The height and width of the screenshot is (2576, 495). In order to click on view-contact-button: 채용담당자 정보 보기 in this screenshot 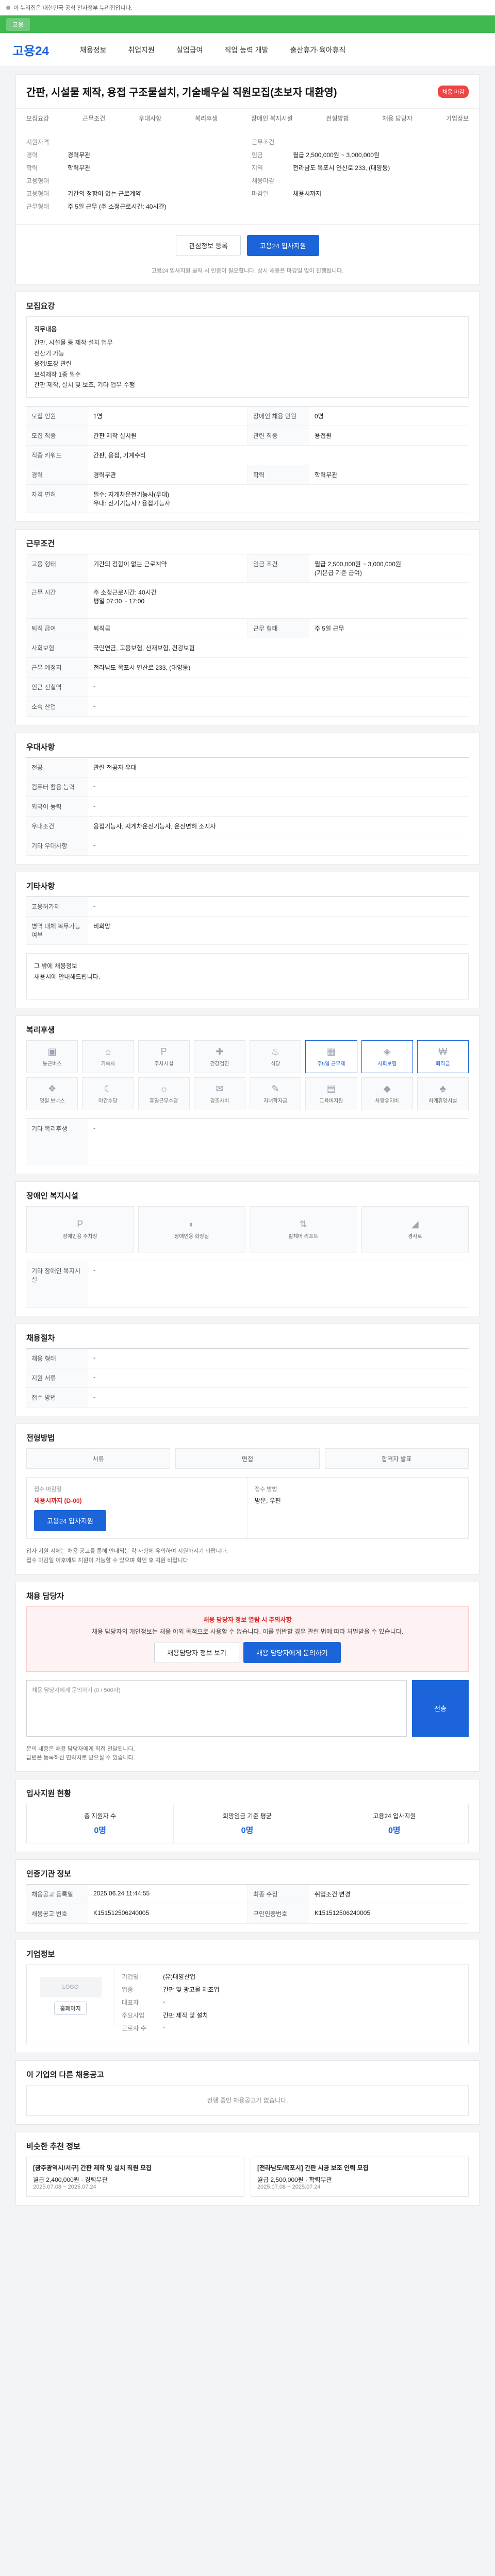, I will do `click(197, 1652)`.